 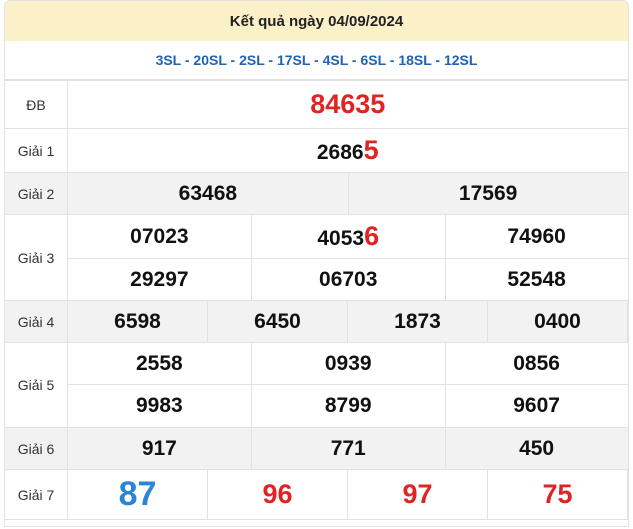 What do you see at coordinates (536, 236) in the screenshot?
I see `prize3-number: 74960` at bounding box center [536, 236].